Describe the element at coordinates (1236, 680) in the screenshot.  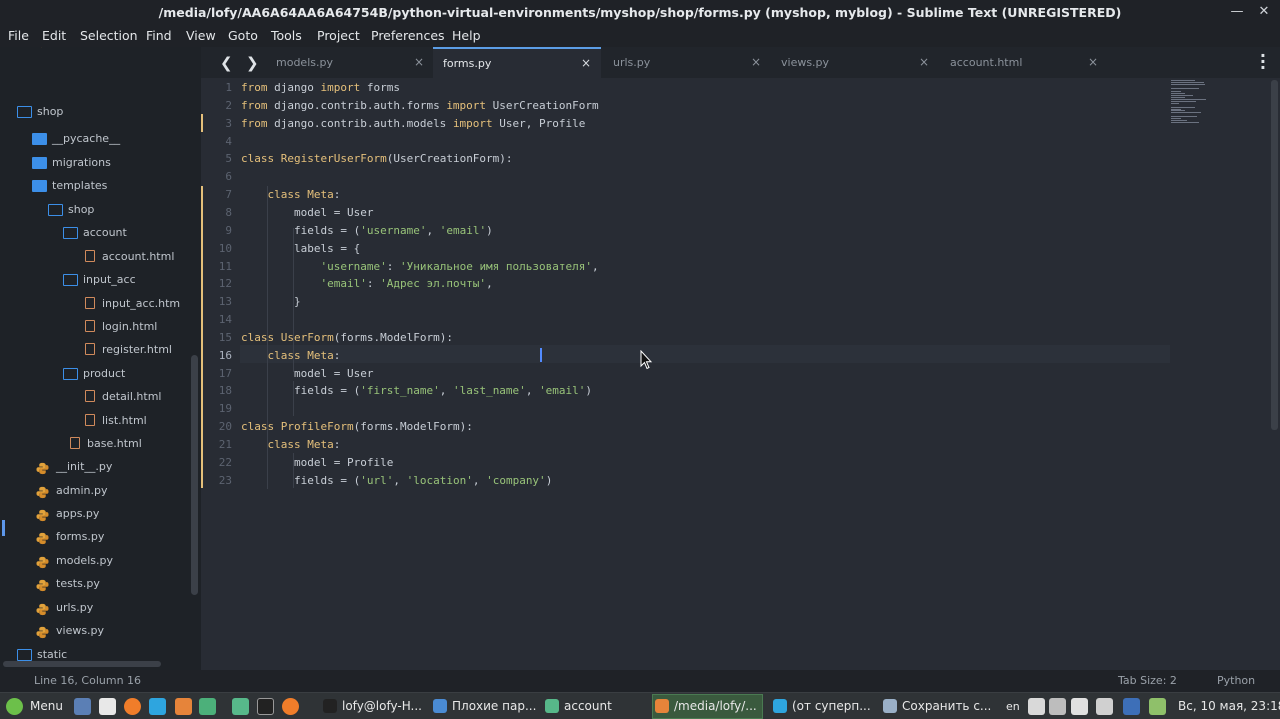
I see `syntax-indicator: Python` at that location.